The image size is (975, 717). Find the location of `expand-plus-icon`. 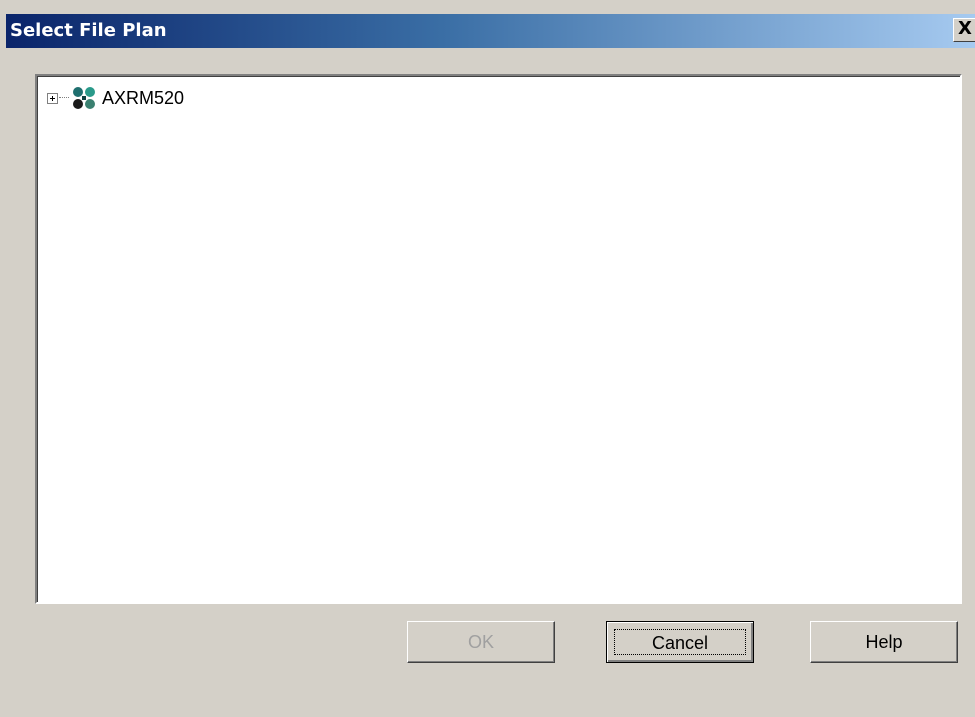

expand-plus-icon is located at coordinates (52, 98).